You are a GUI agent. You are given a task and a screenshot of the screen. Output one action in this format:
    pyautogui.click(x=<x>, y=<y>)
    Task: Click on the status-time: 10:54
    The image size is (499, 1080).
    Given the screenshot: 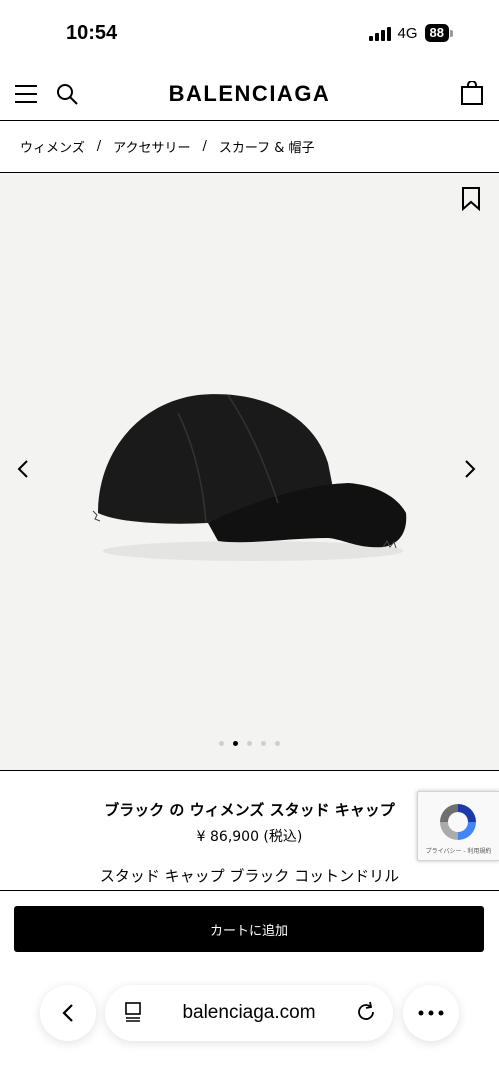 What is the action you would take?
    pyautogui.click(x=92, y=33)
    